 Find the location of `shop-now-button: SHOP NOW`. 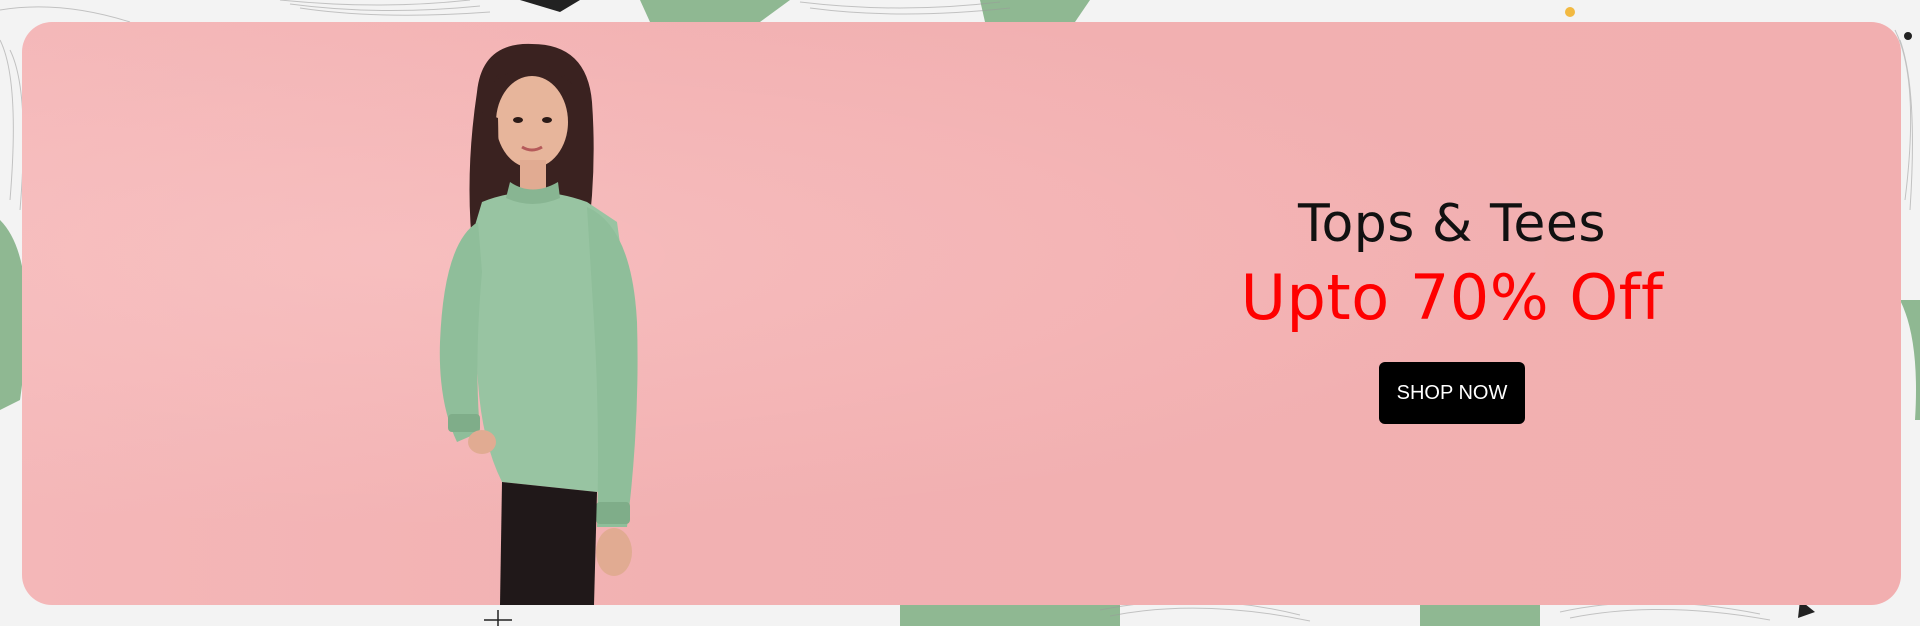

shop-now-button: SHOP NOW is located at coordinates (1452, 393).